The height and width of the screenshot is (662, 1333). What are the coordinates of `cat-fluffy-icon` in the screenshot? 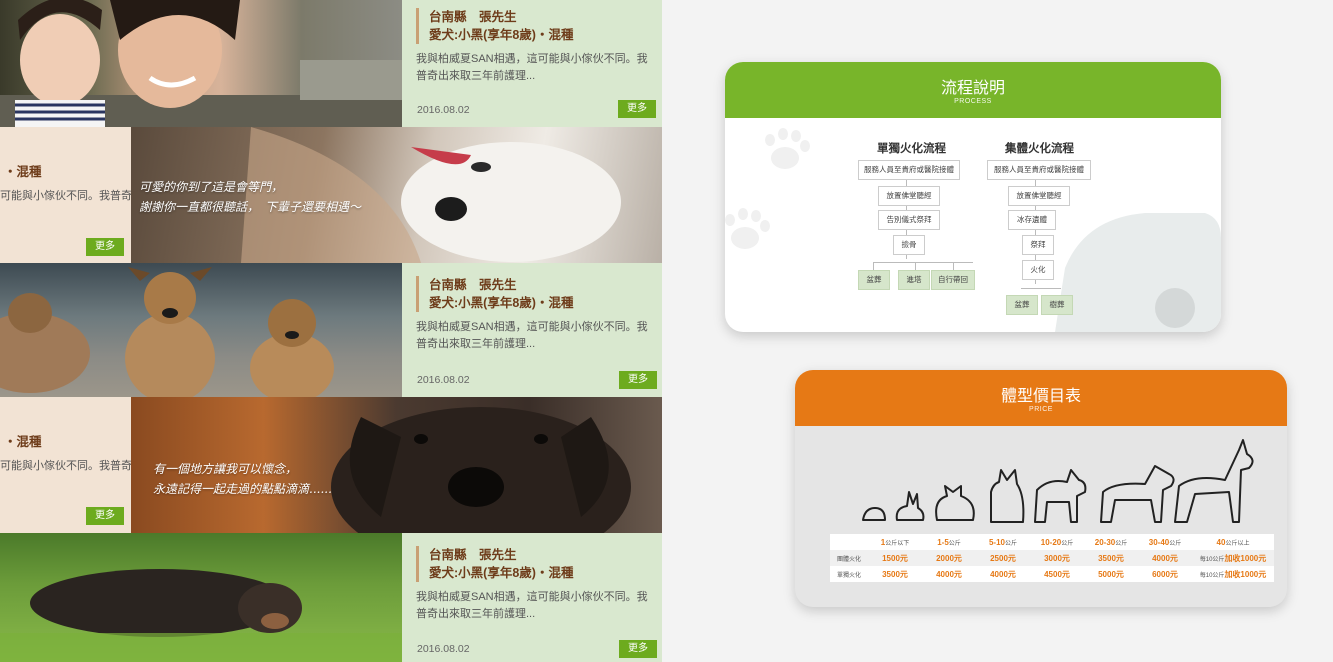 It's located at (955, 503).